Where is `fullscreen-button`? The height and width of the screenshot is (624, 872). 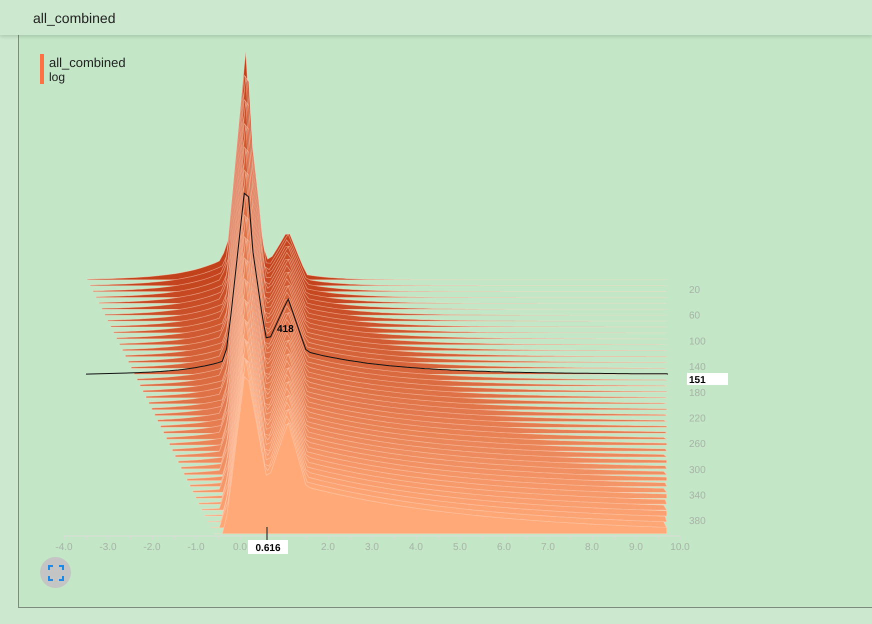
fullscreen-button is located at coordinates (55, 572).